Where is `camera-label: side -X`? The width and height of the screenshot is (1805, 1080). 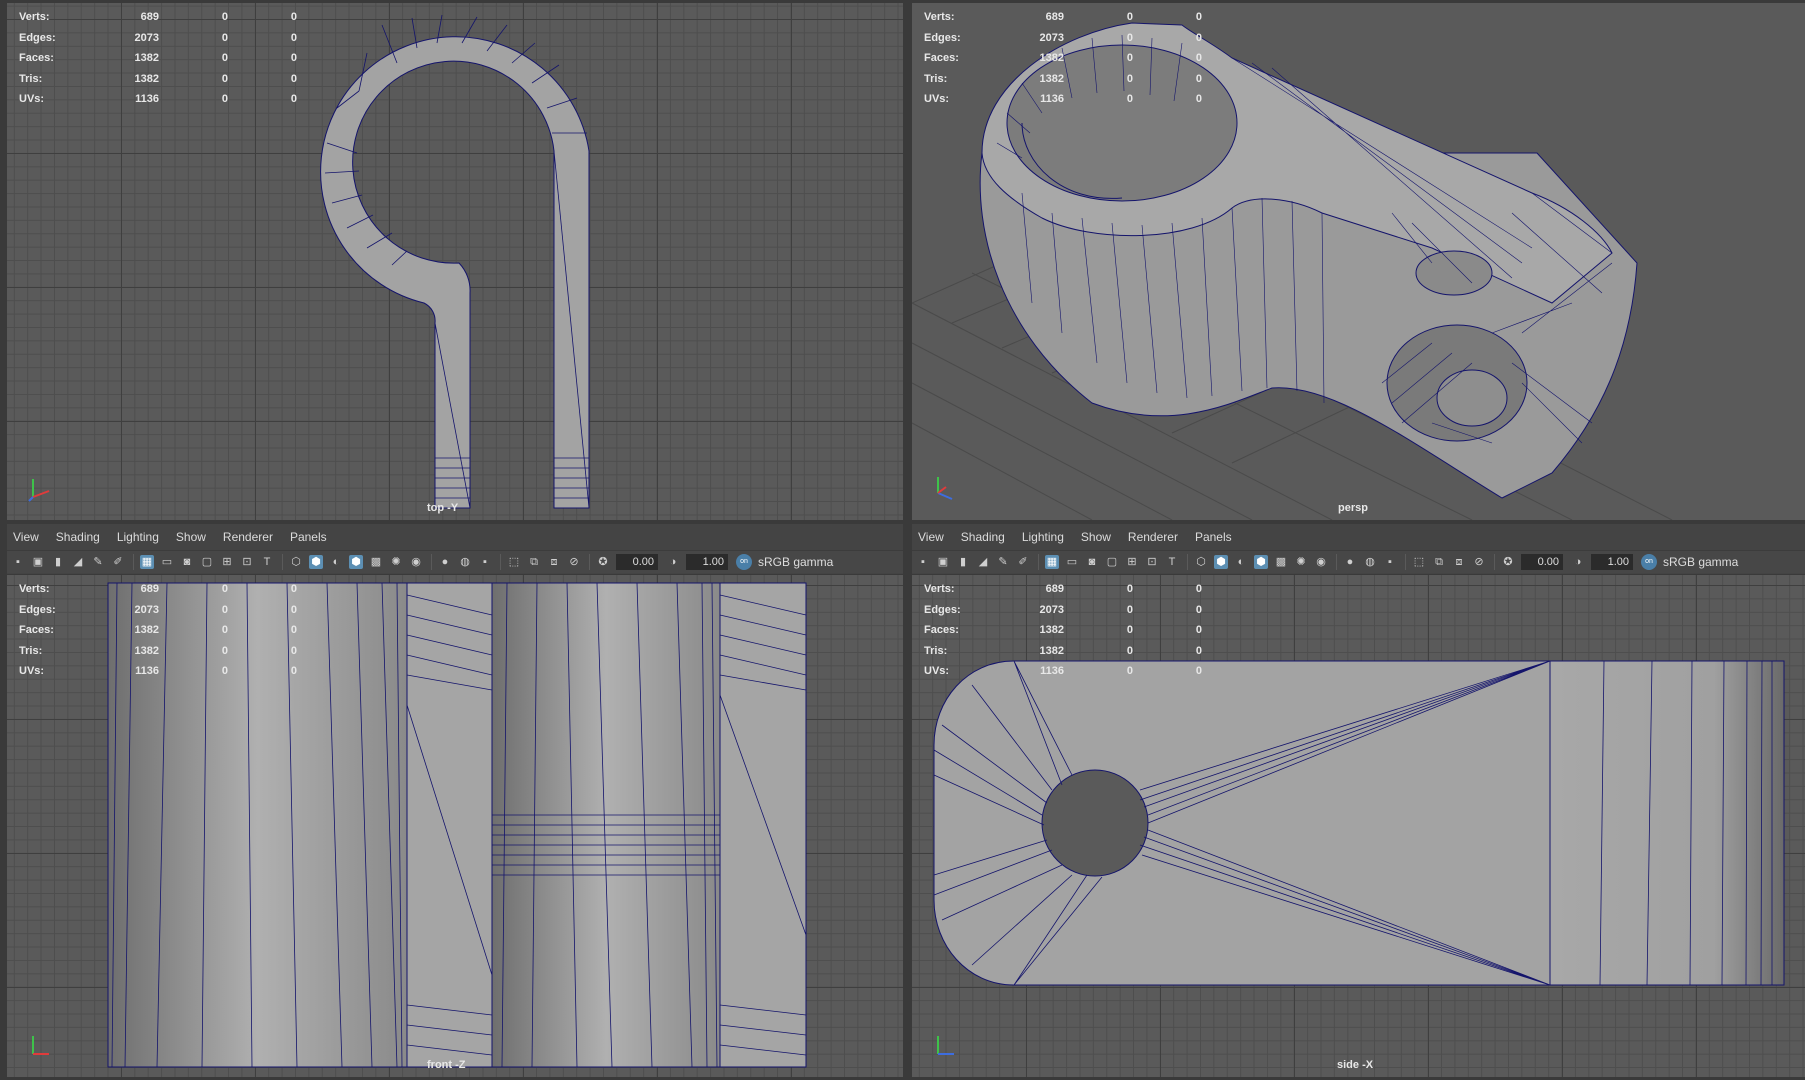
camera-label: side -X is located at coordinates (1355, 1065).